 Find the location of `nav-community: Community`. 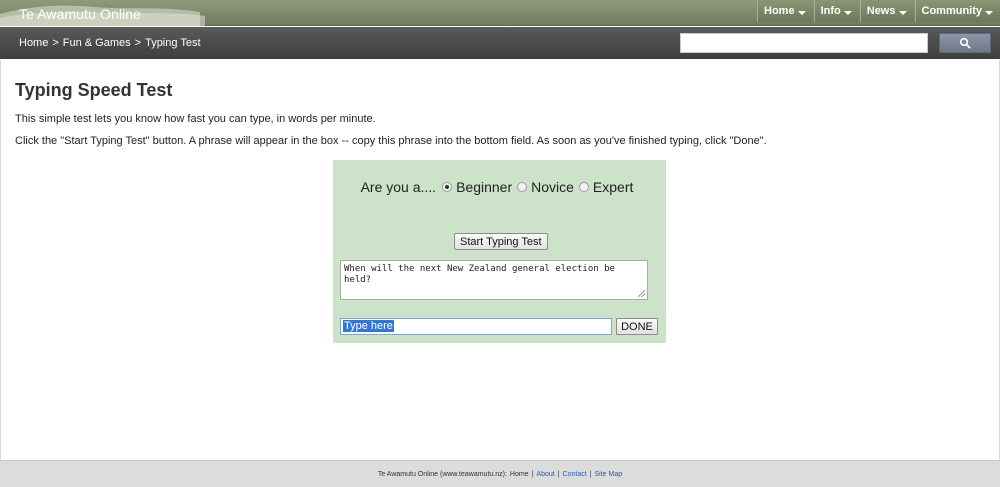

nav-community: Community is located at coordinates (957, 11).